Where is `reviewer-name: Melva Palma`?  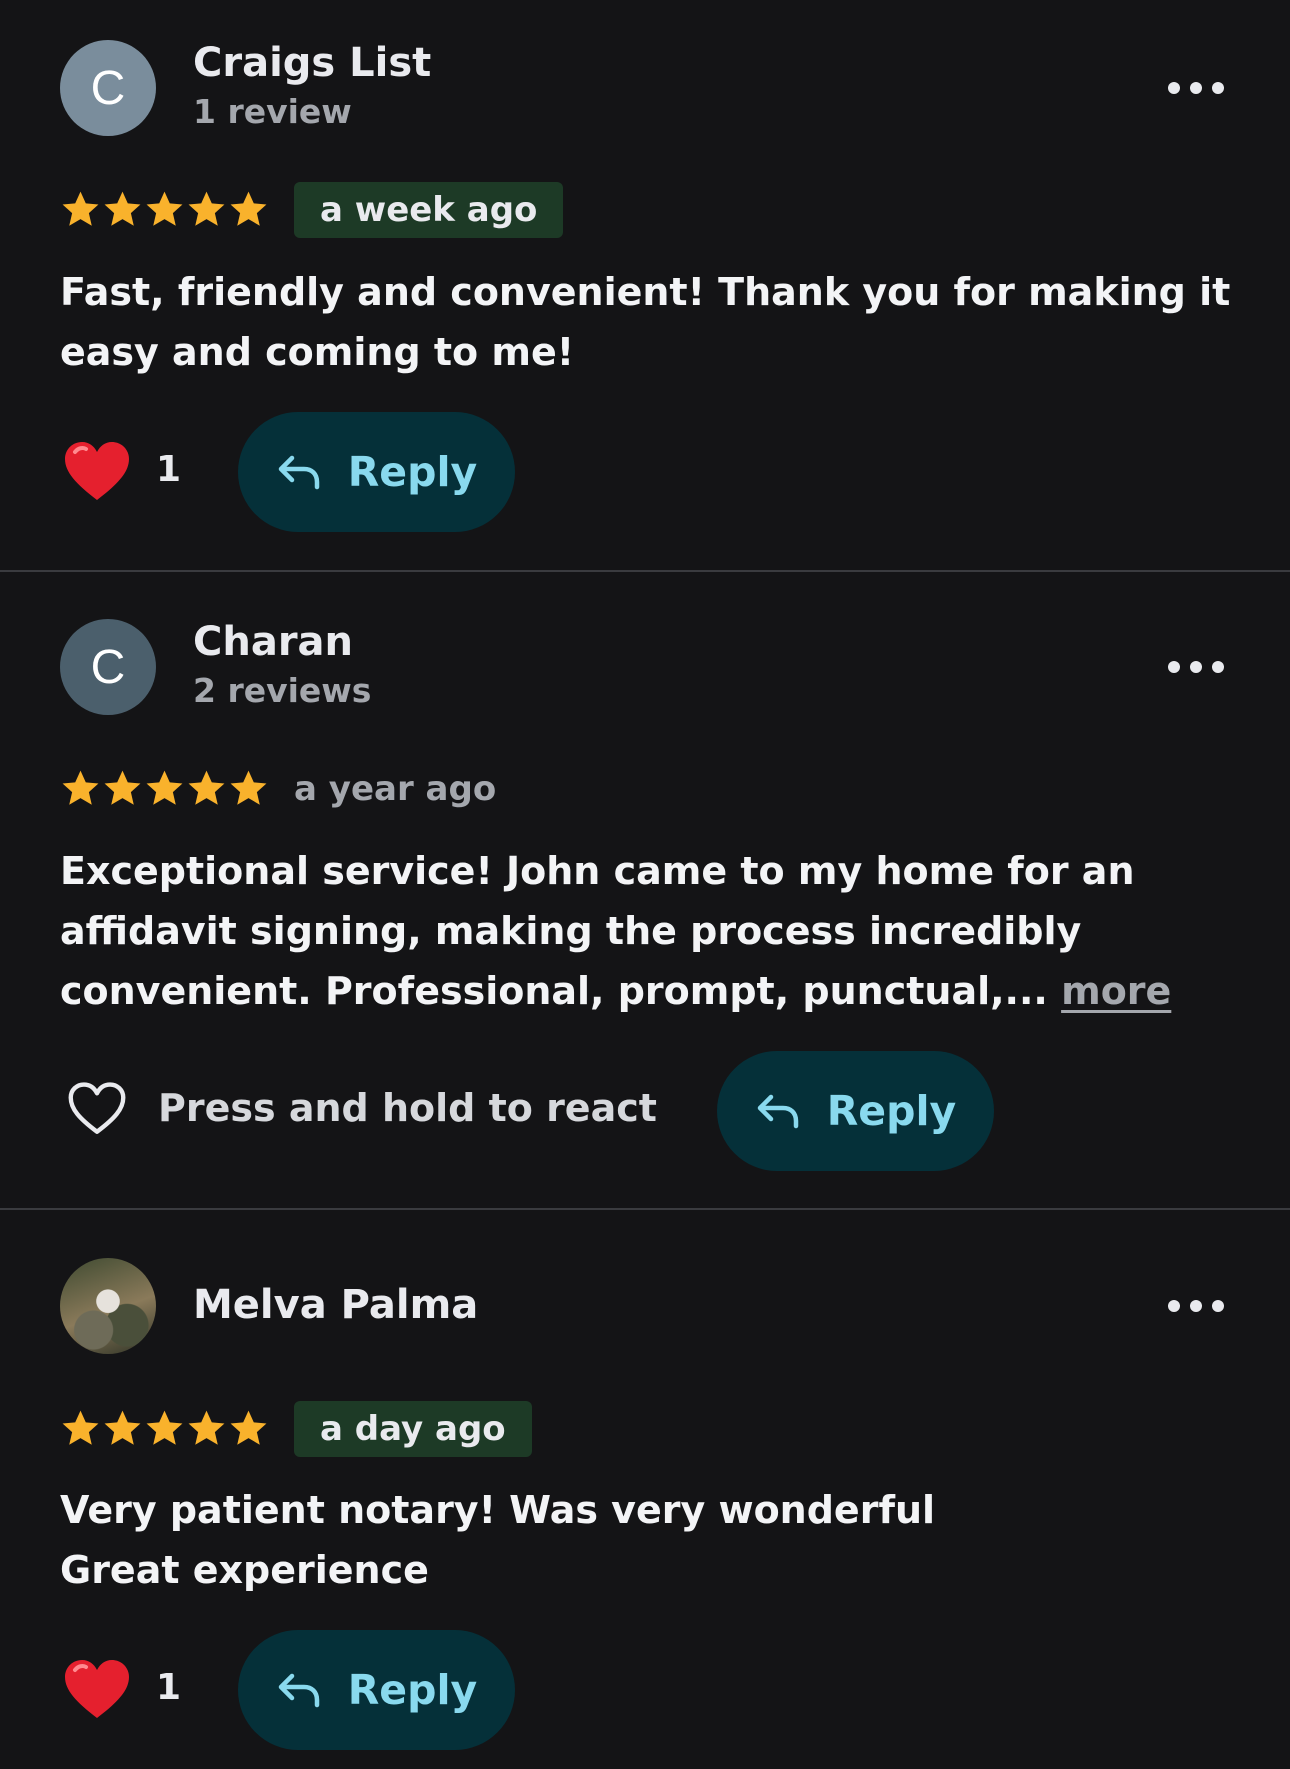
reviewer-name: Melva Palma is located at coordinates (335, 1305).